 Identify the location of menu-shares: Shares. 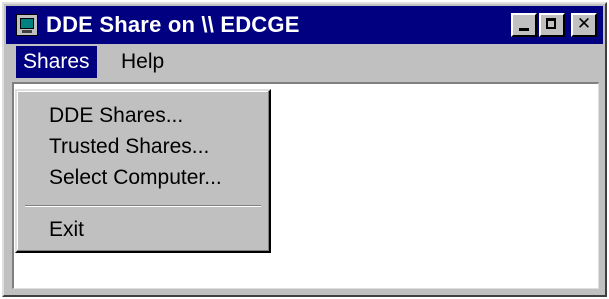
(56, 62).